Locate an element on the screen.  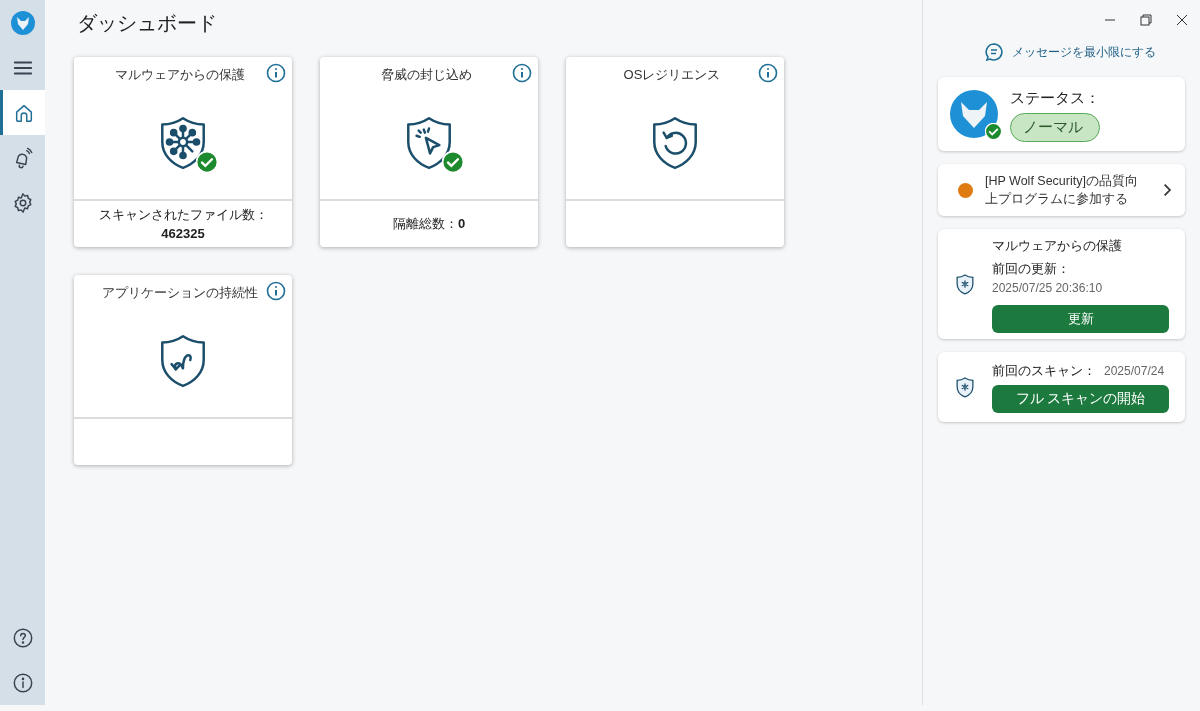
tile-card: OSレジリエンス is located at coordinates (675, 152).